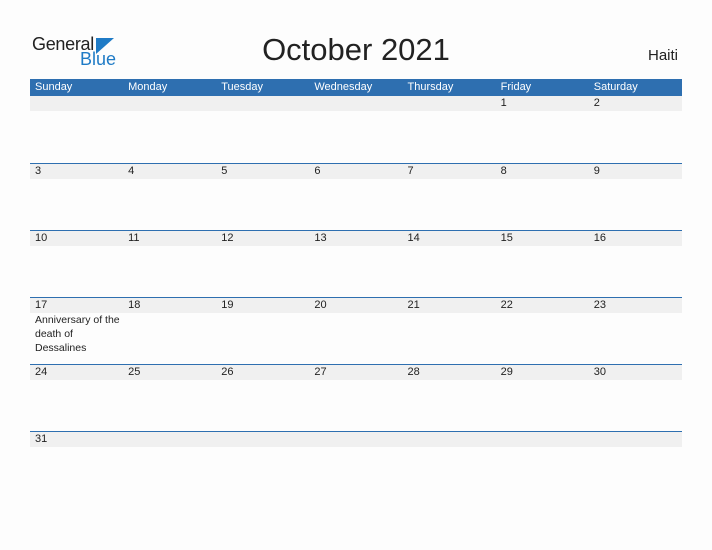  I want to click on day-cell: 29, so click(542, 398).